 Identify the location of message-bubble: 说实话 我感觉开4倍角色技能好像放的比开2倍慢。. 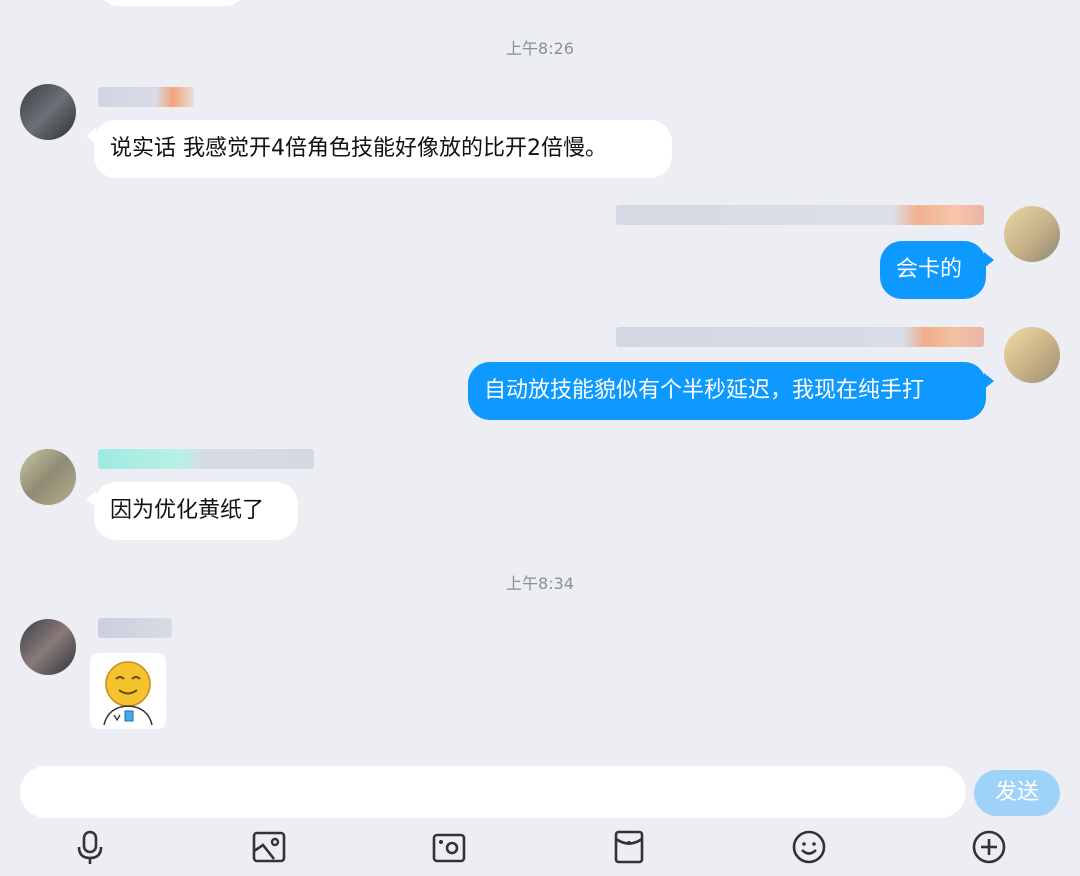
(383, 149).